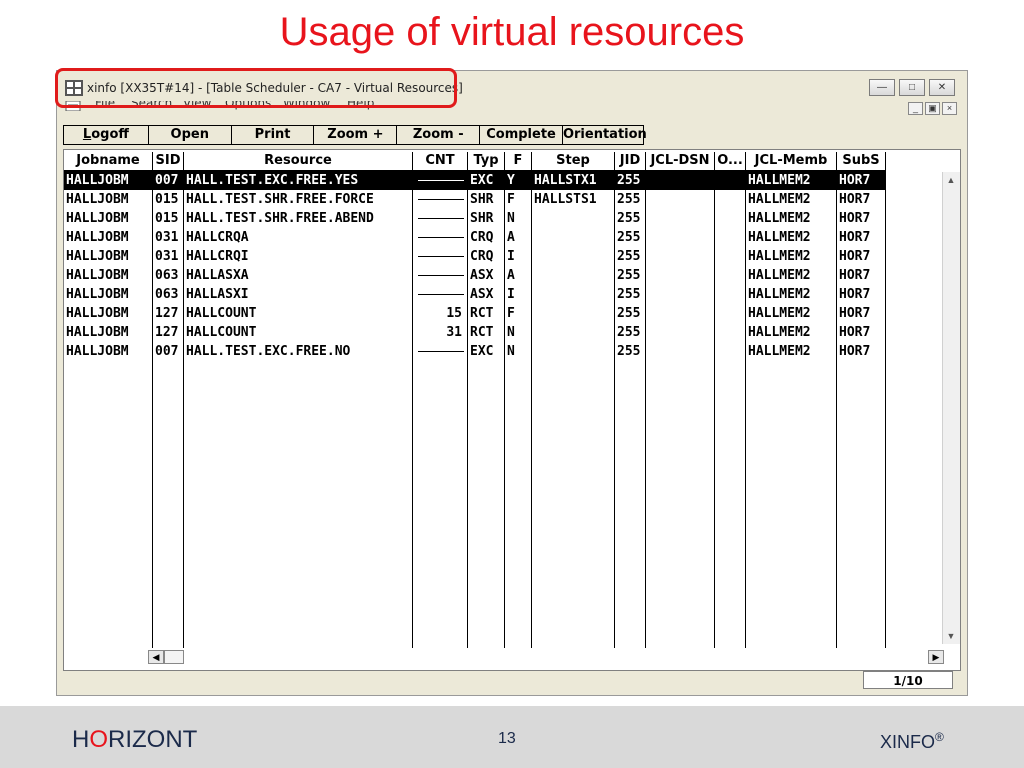 This screenshot has width=1024, height=768. What do you see at coordinates (272, 135) in the screenshot?
I see `print-button: Print` at bounding box center [272, 135].